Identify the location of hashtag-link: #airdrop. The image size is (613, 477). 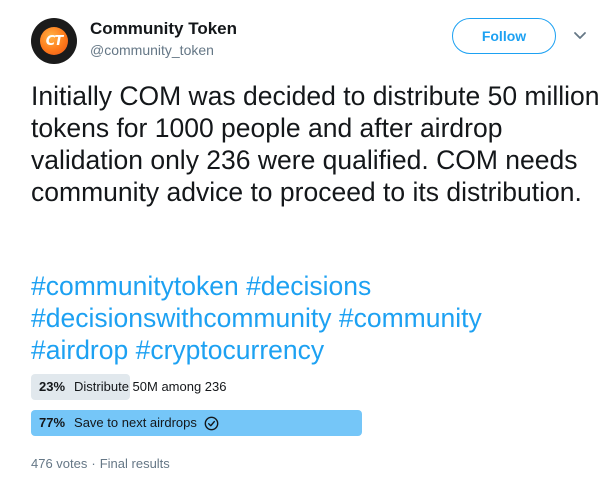
(79, 350).